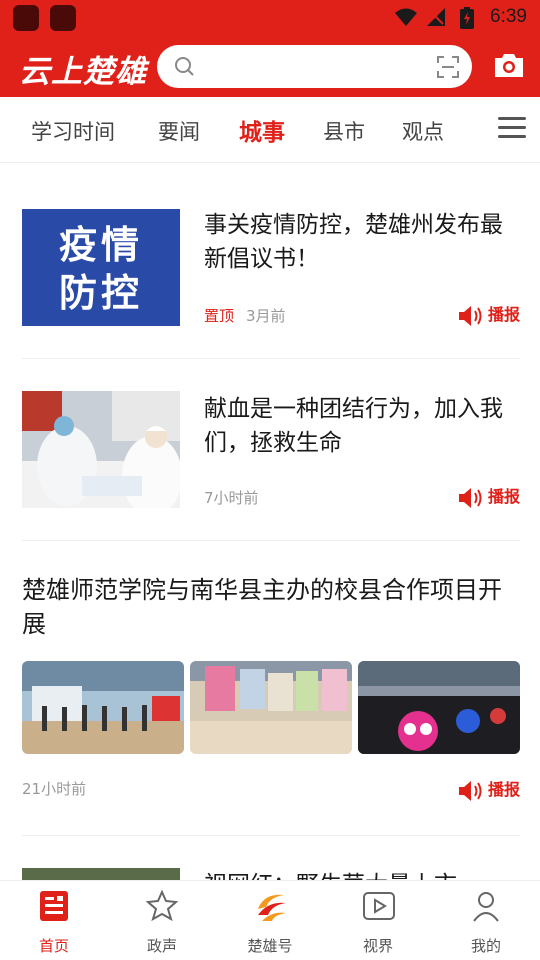 This screenshot has height=960, width=540. I want to click on chuxiong-logo-icon, so click(272, 907).